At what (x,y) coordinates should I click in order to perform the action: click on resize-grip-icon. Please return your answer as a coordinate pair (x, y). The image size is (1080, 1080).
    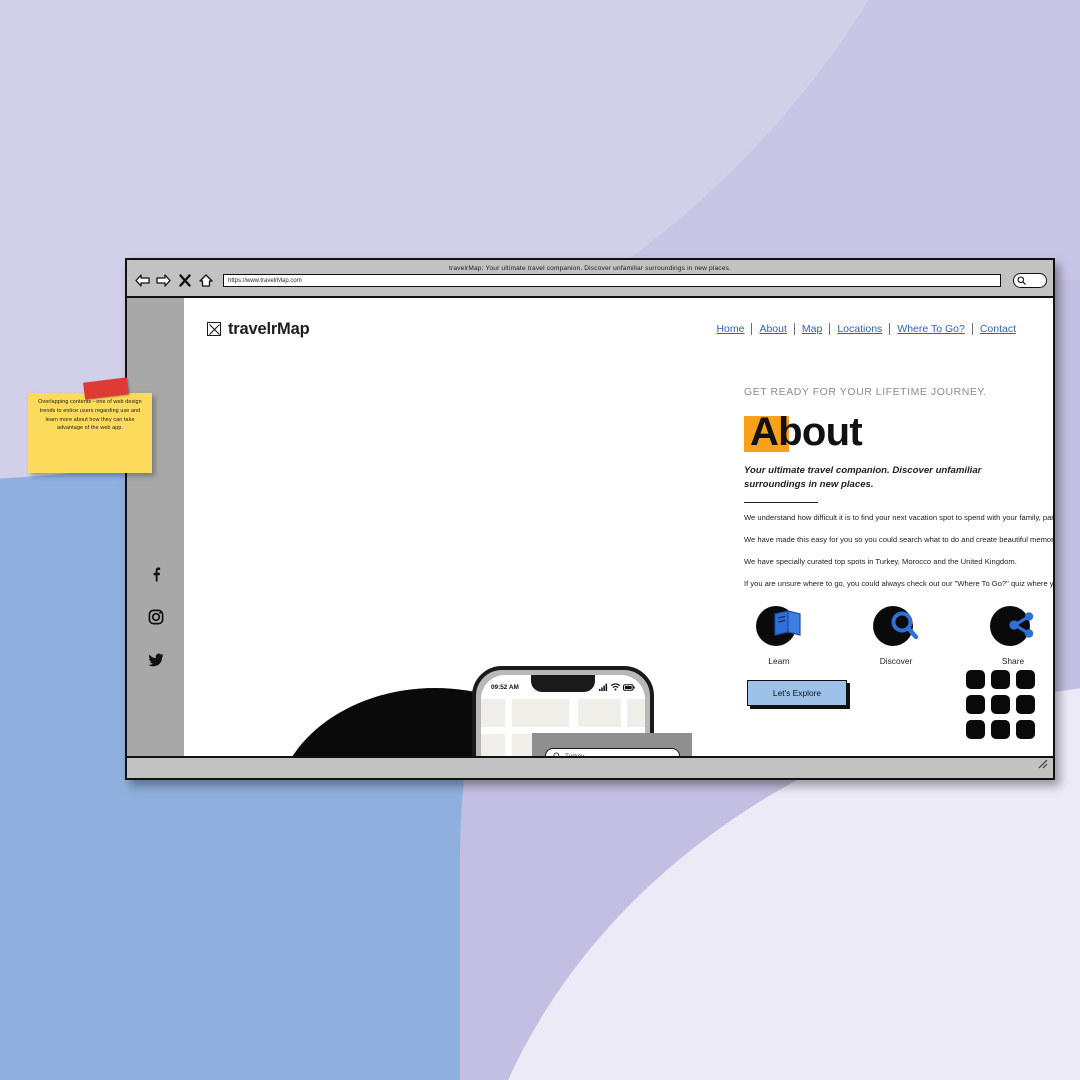
    Looking at the image, I should click on (1042, 765).